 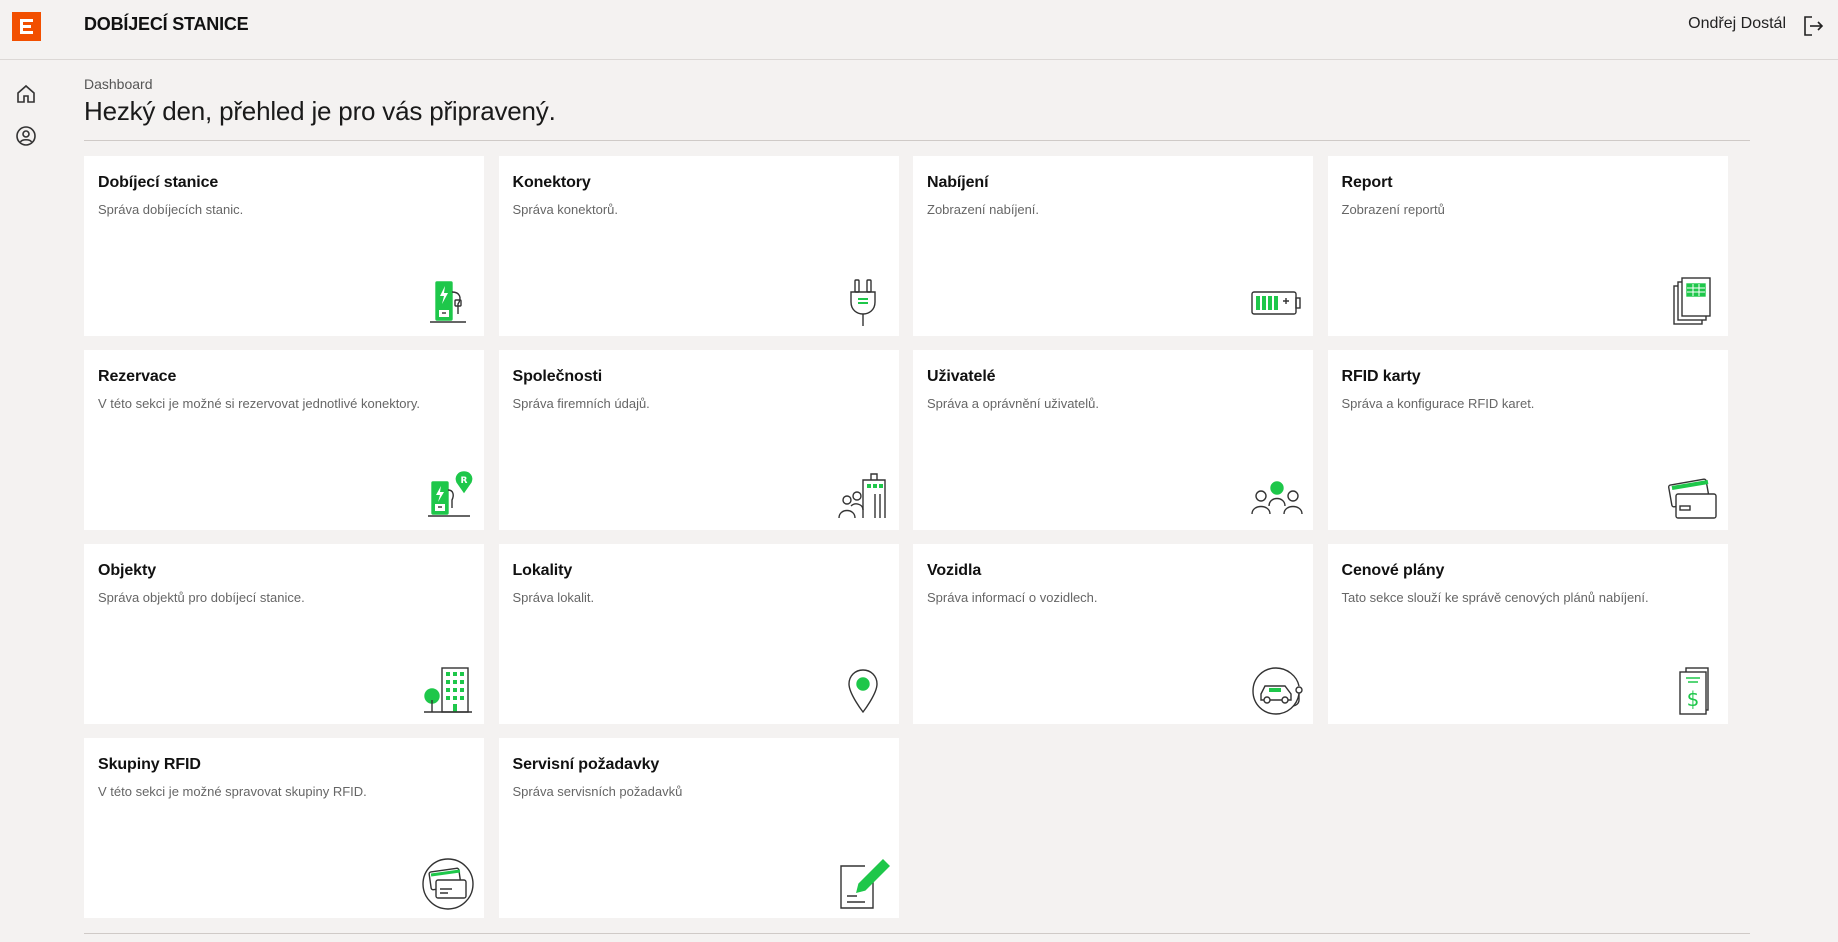 What do you see at coordinates (581, 403) in the screenshot?
I see `card-description: Správa firemních údajů.` at bounding box center [581, 403].